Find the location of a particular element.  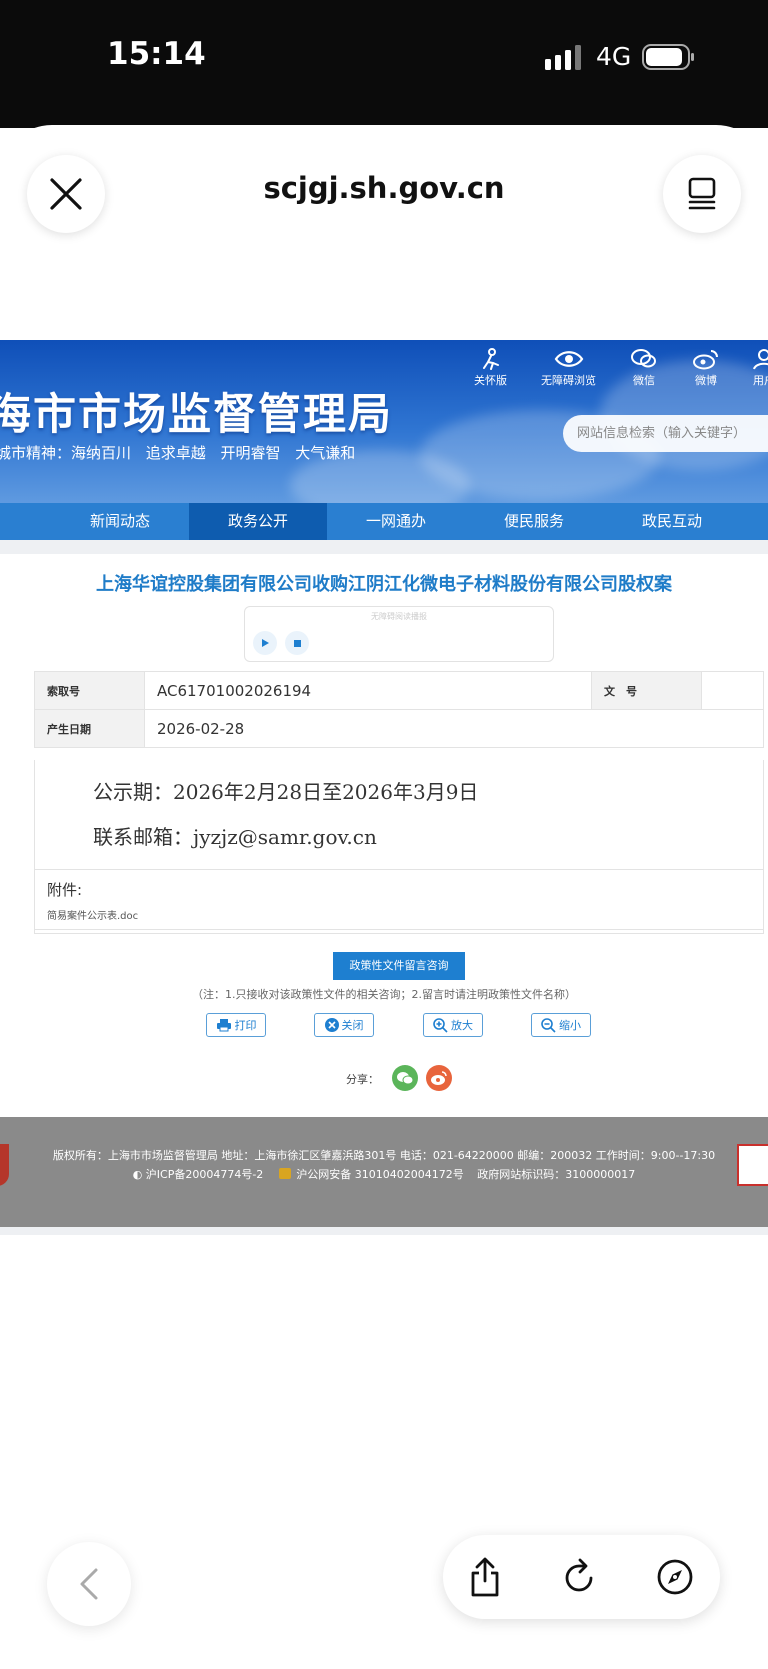

audio-player: 无障碍阅读播报 is located at coordinates (399, 634).